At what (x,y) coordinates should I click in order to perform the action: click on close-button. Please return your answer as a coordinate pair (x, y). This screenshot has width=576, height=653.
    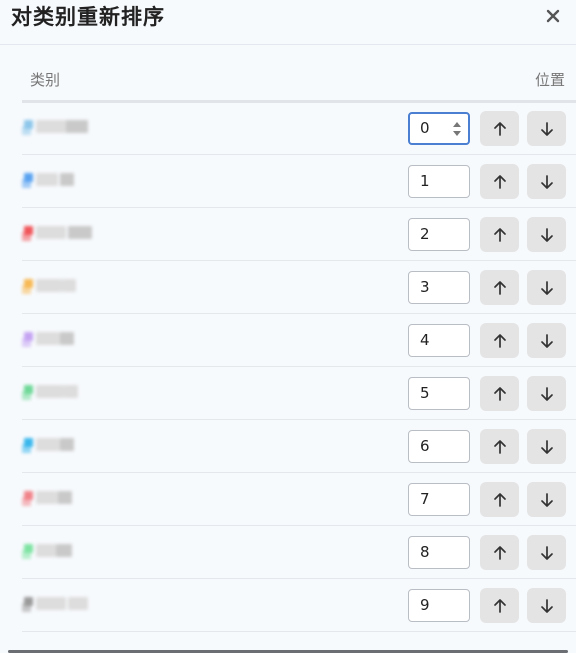
    Looking at the image, I should click on (553, 16).